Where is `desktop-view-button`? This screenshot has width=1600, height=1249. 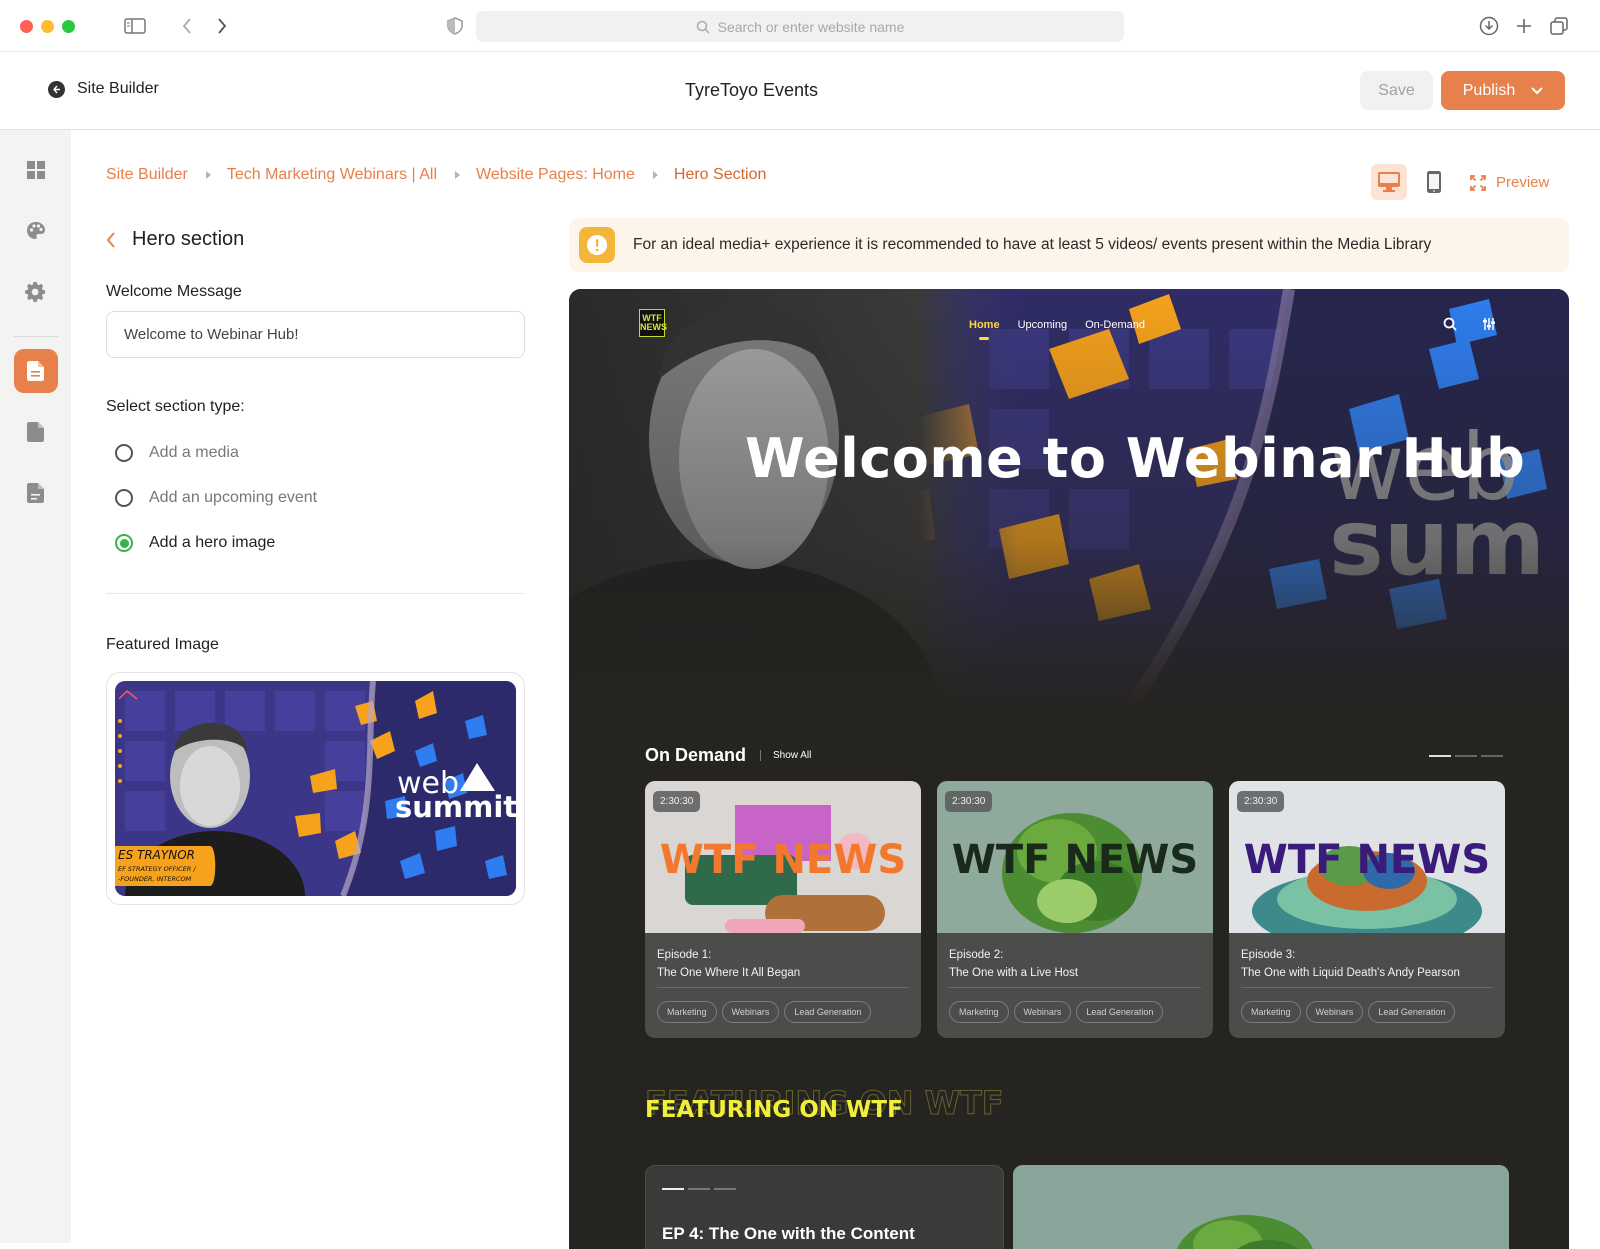 desktop-view-button is located at coordinates (1389, 182).